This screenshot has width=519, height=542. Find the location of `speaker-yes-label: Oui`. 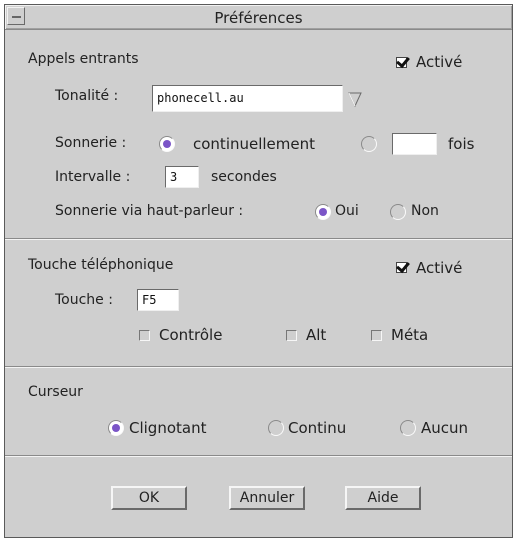

speaker-yes-label: Oui is located at coordinates (347, 211).